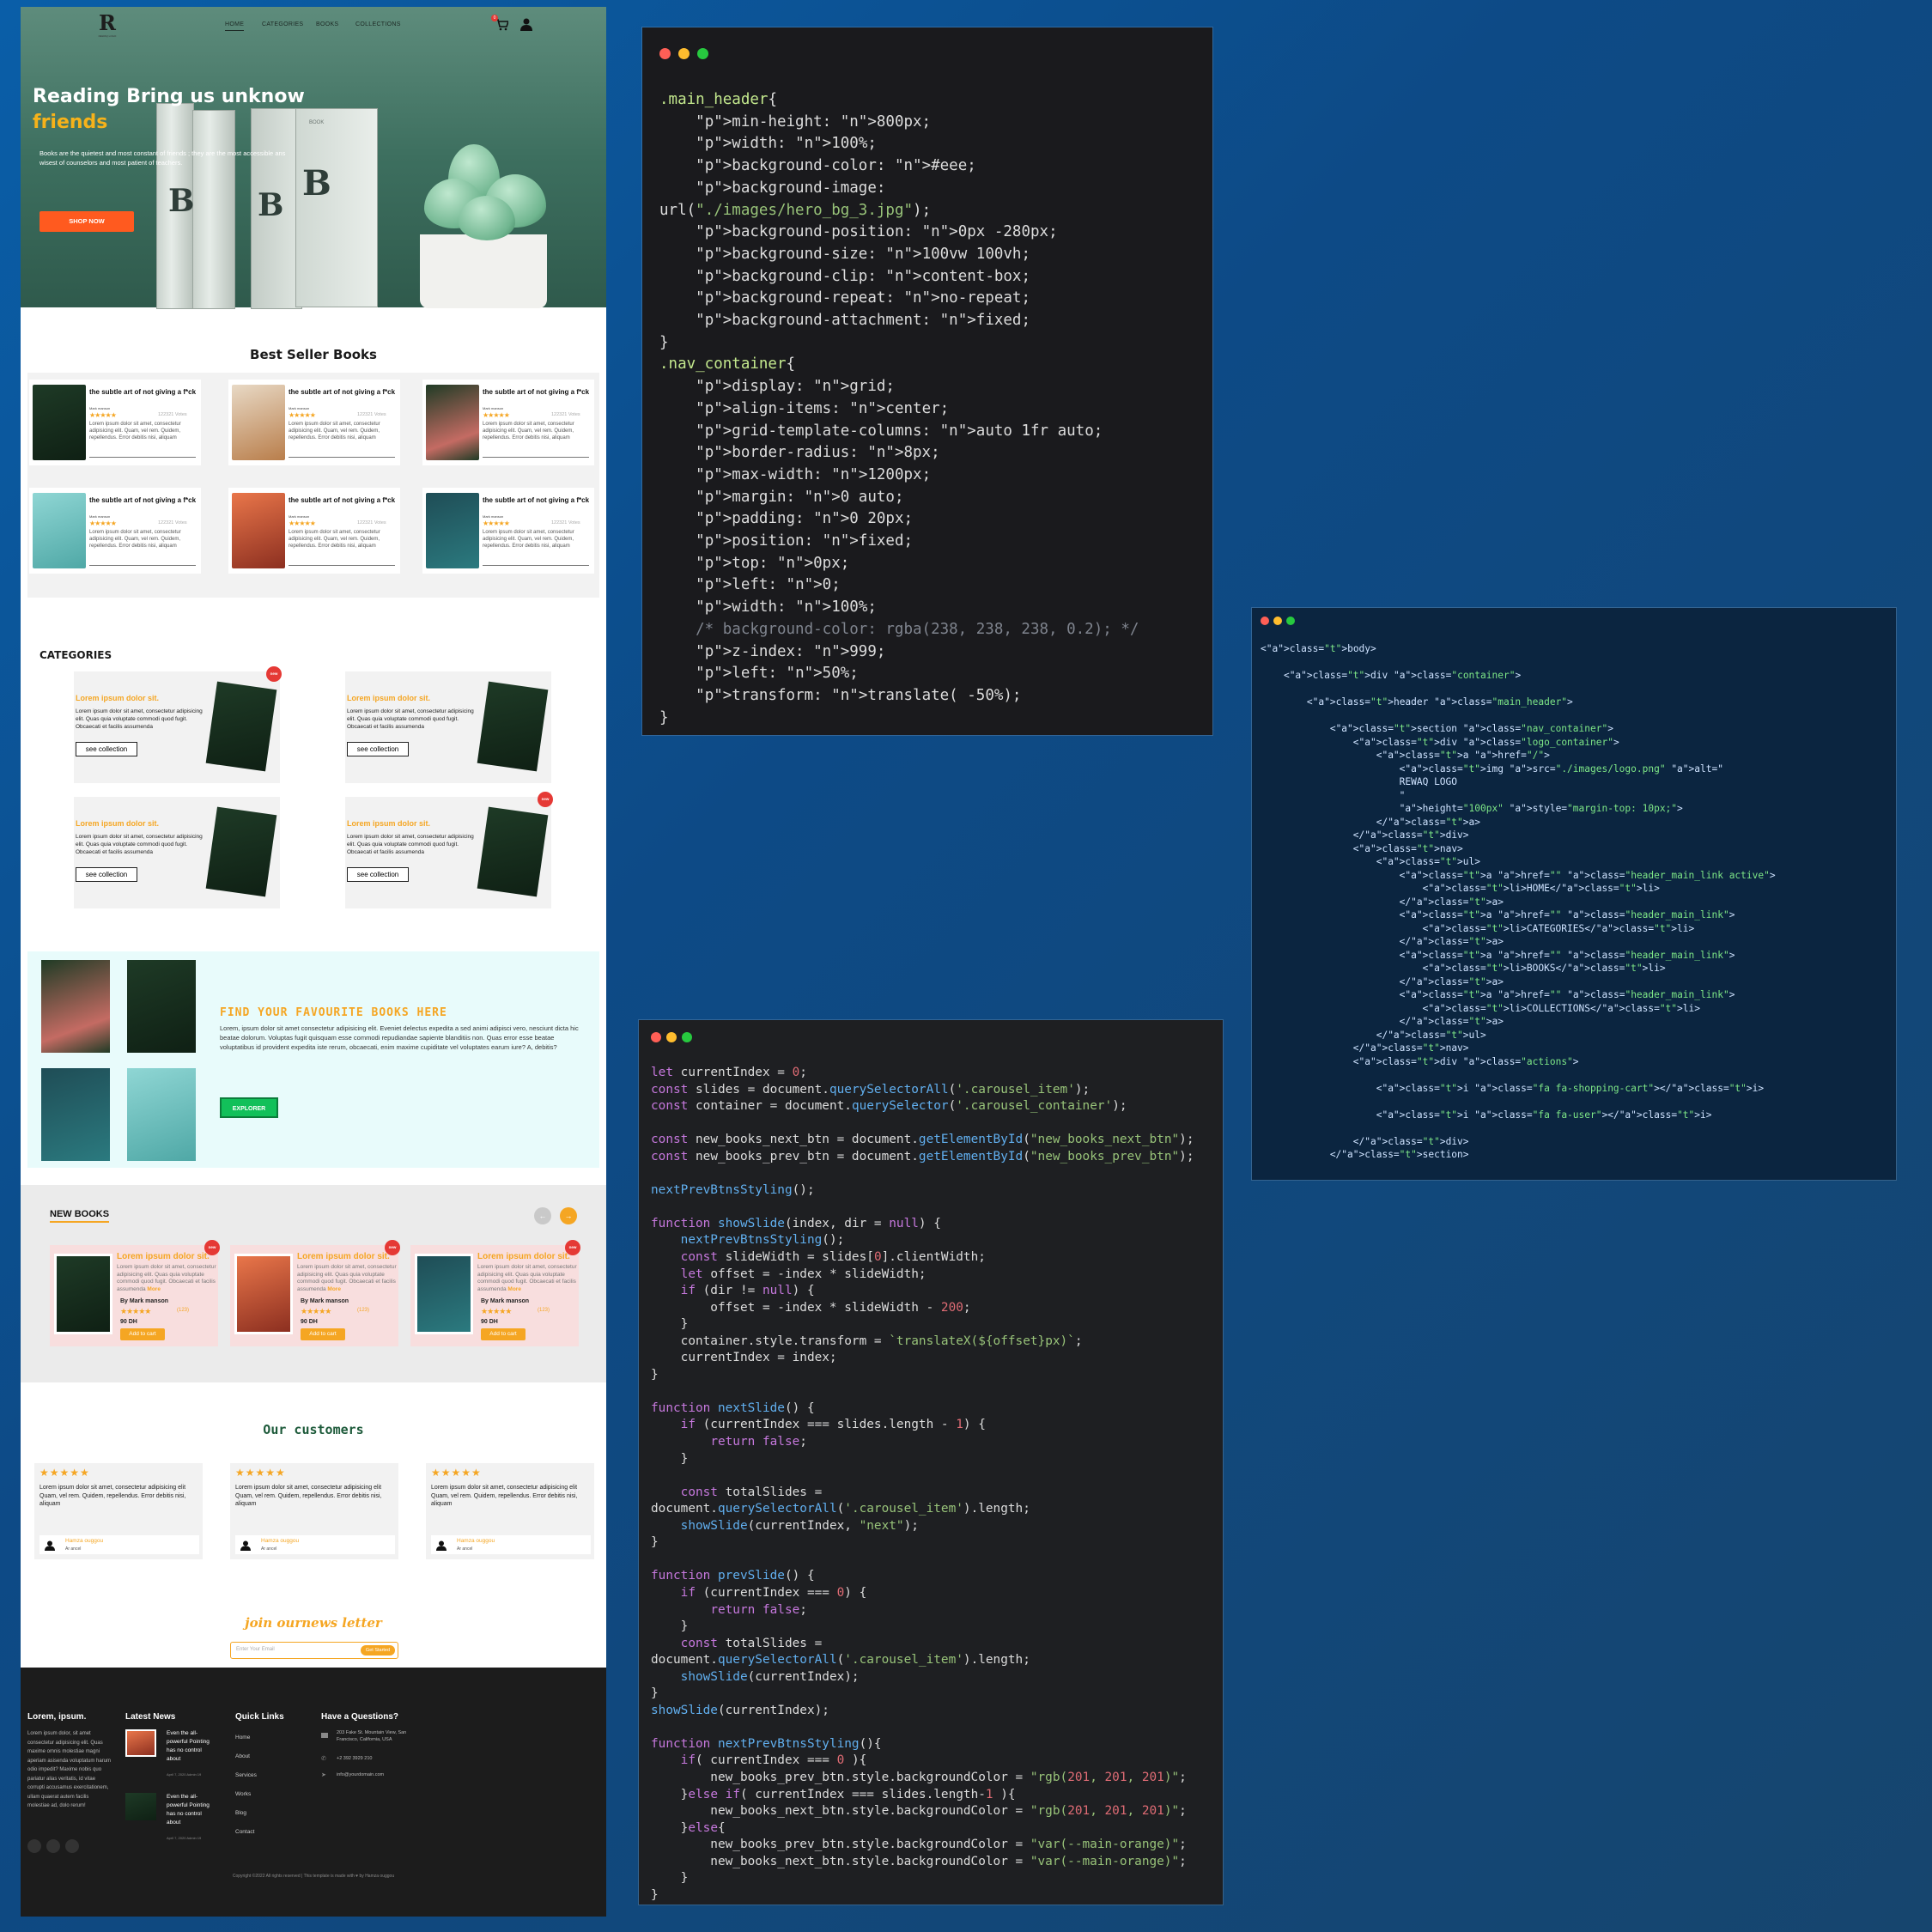  Describe the element at coordinates (246, 1775) in the screenshot. I see `footer-link-services: Services` at that location.